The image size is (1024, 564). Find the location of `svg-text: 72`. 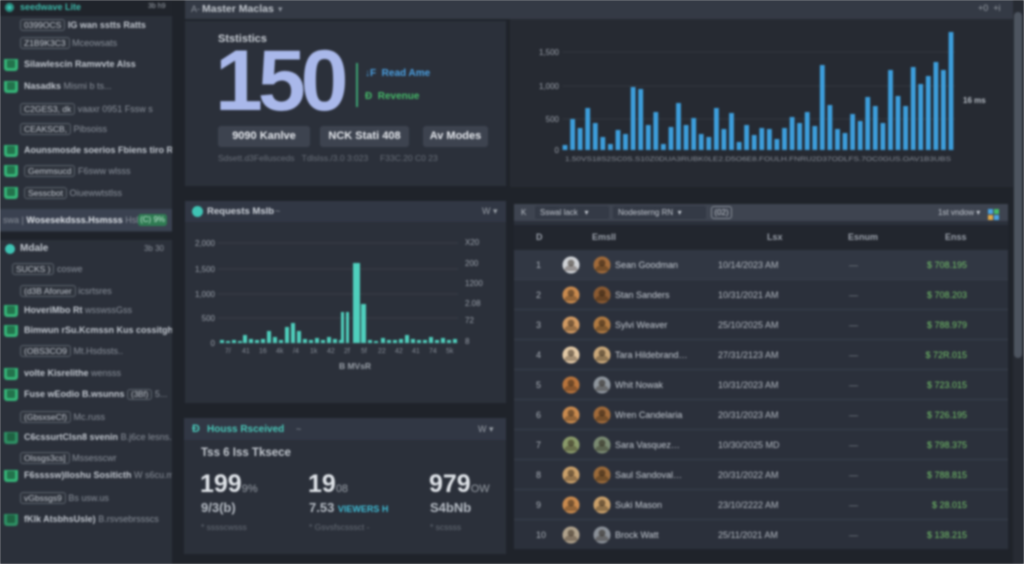

svg-text: 72 is located at coordinates (469, 320).